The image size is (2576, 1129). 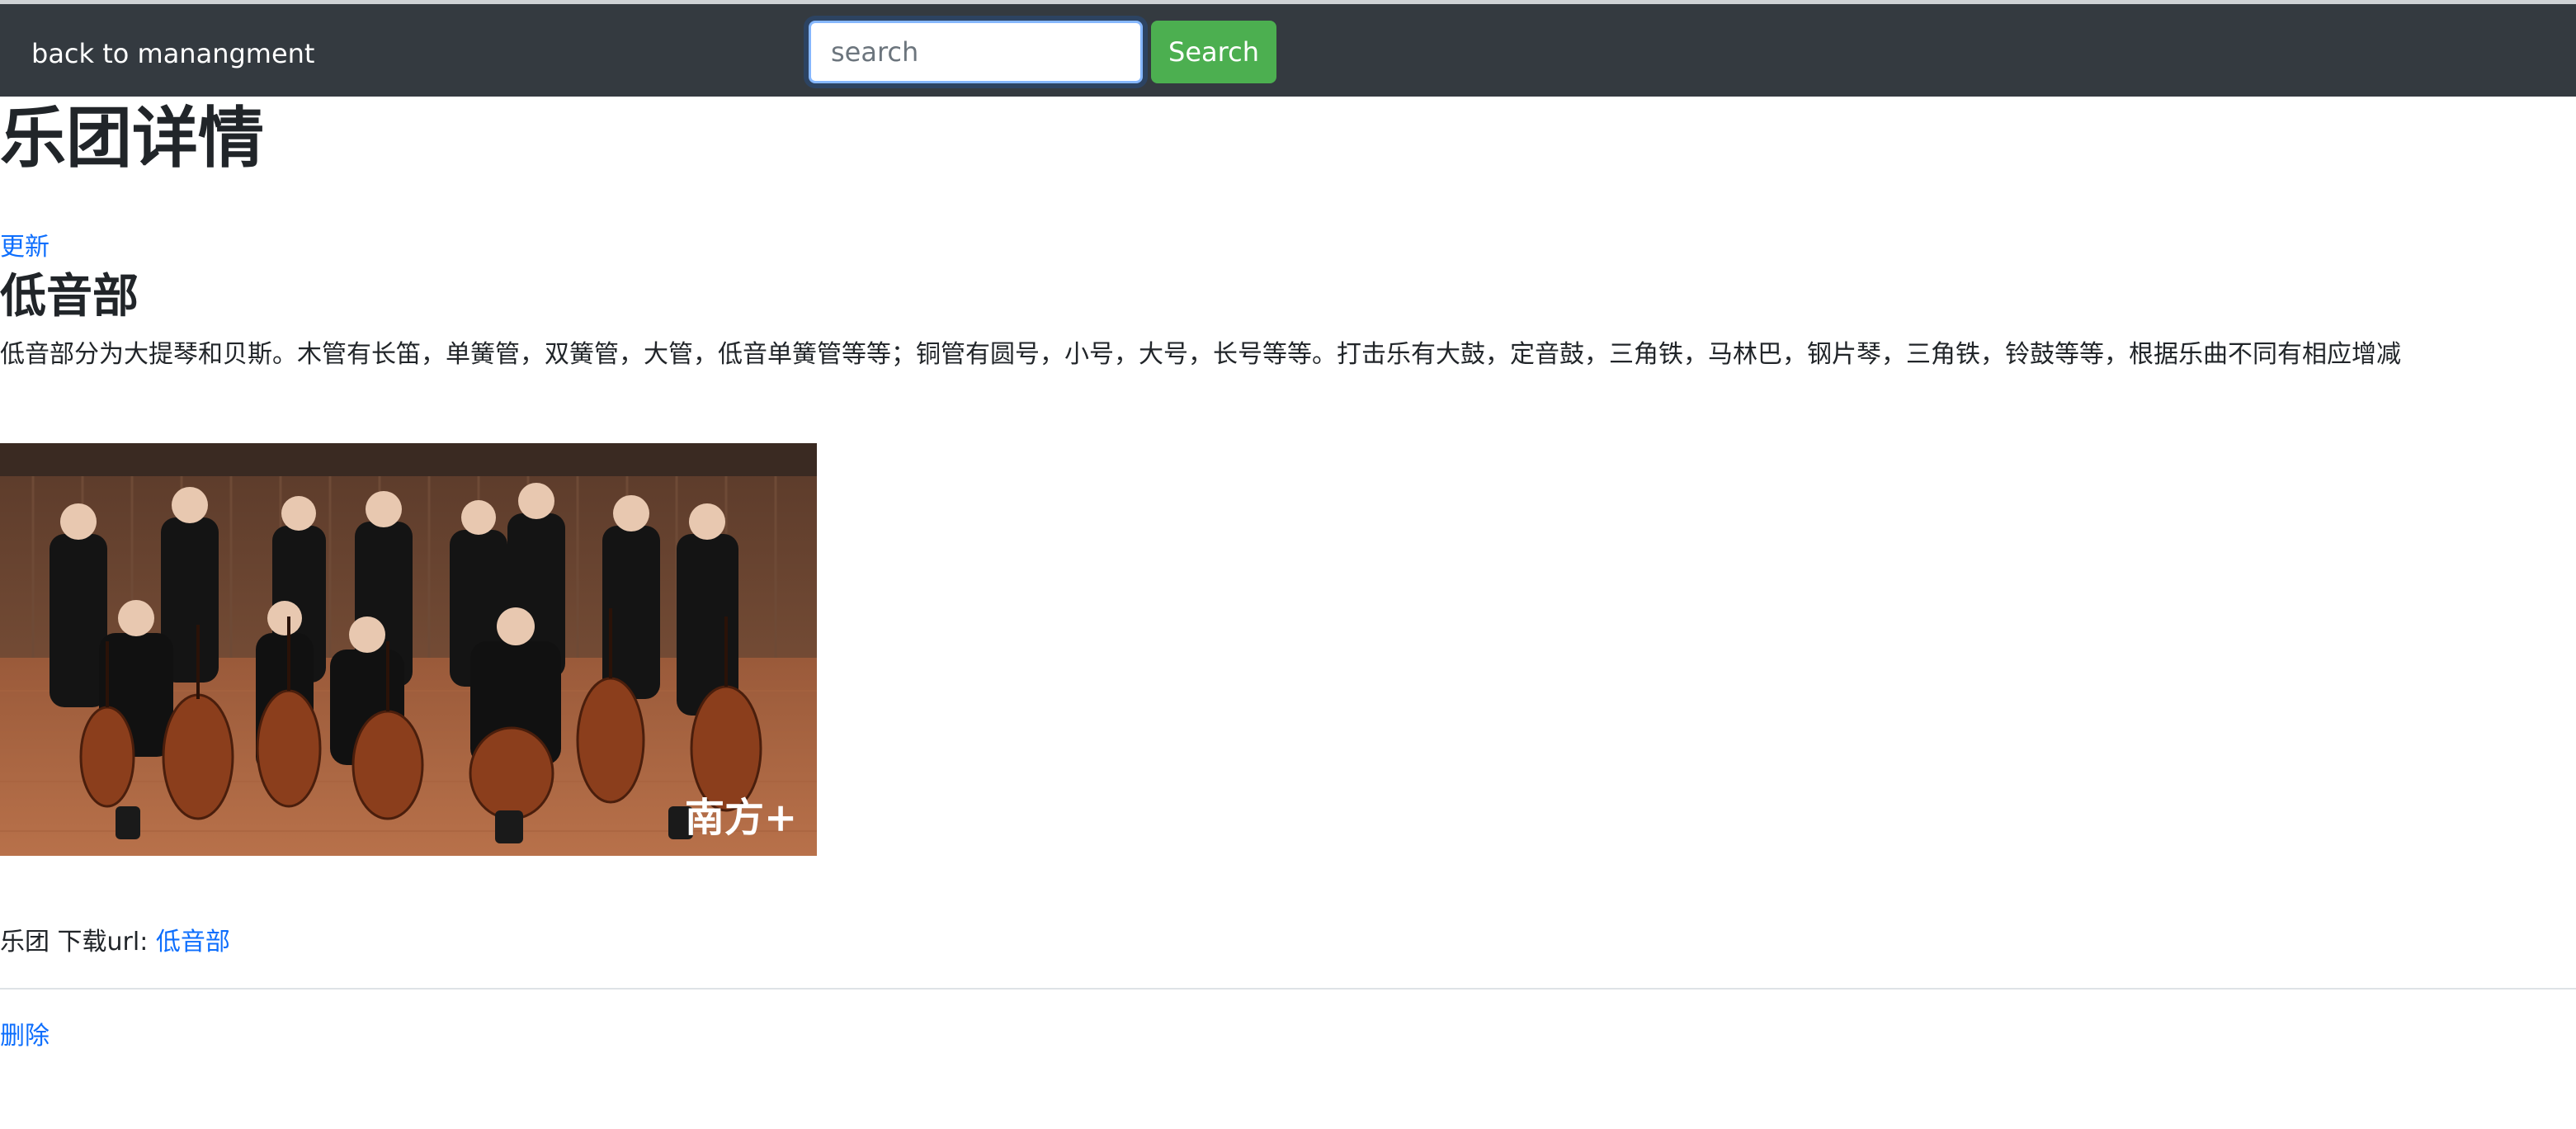 I want to click on download-row: 乐团 下载url: 低音部, so click(x=115, y=942).